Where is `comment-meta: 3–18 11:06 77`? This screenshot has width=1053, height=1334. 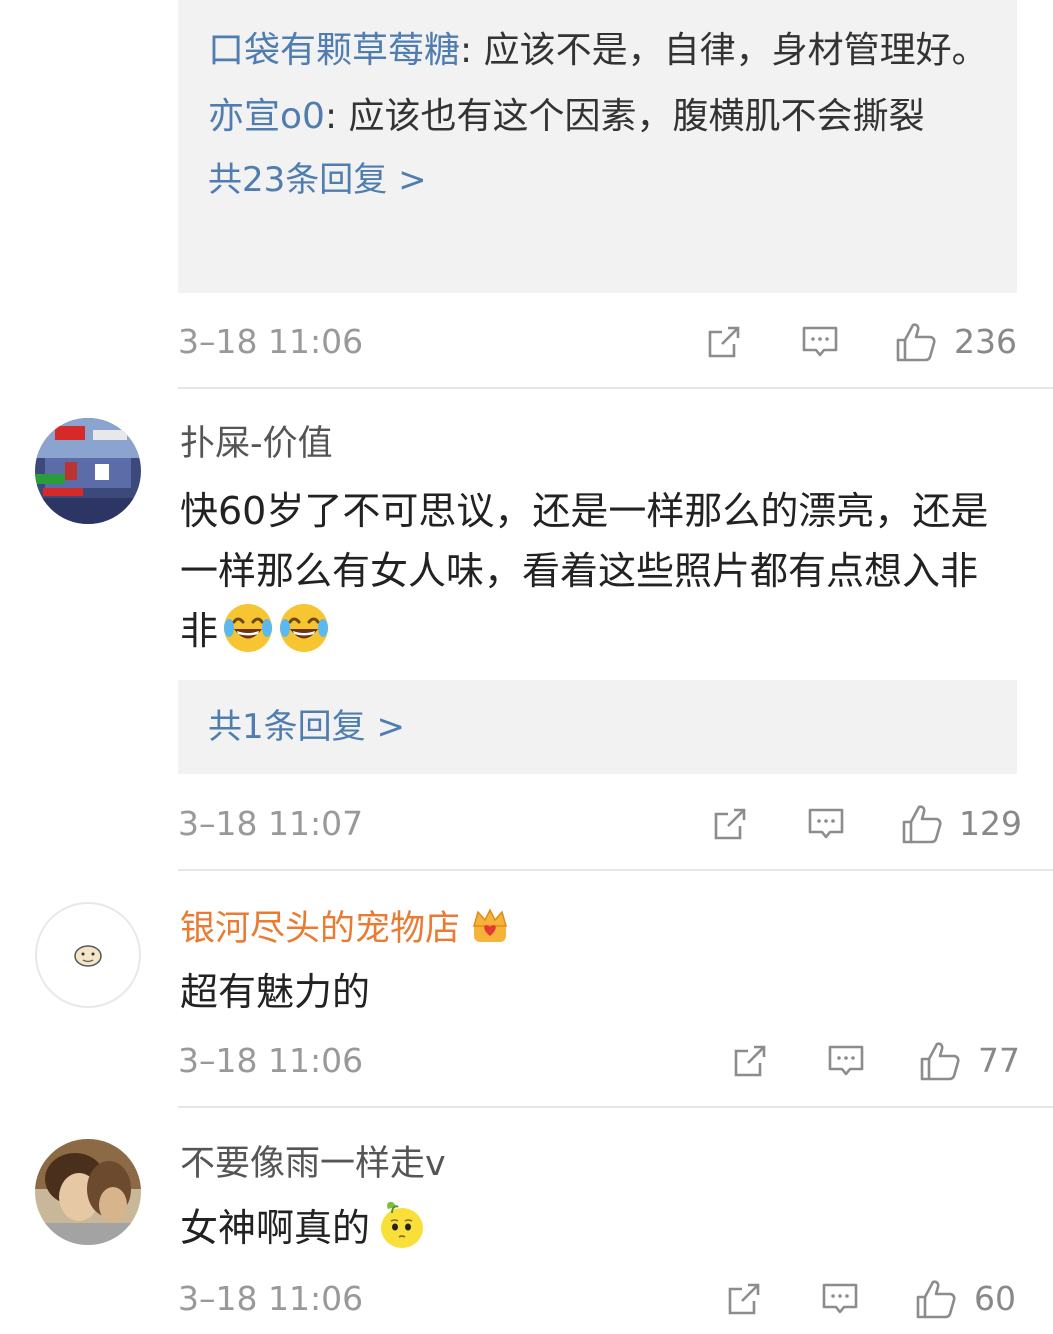 comment-meta: 3–18 11:06 77 is located at coordinates (599, 1062).